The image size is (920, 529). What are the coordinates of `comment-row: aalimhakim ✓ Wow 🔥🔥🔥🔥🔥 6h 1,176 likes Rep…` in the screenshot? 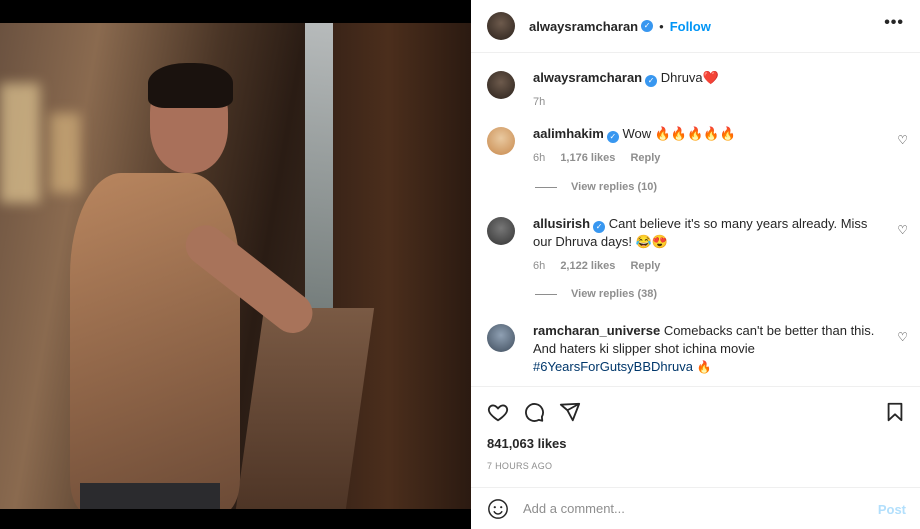 It's located at (697, 146).